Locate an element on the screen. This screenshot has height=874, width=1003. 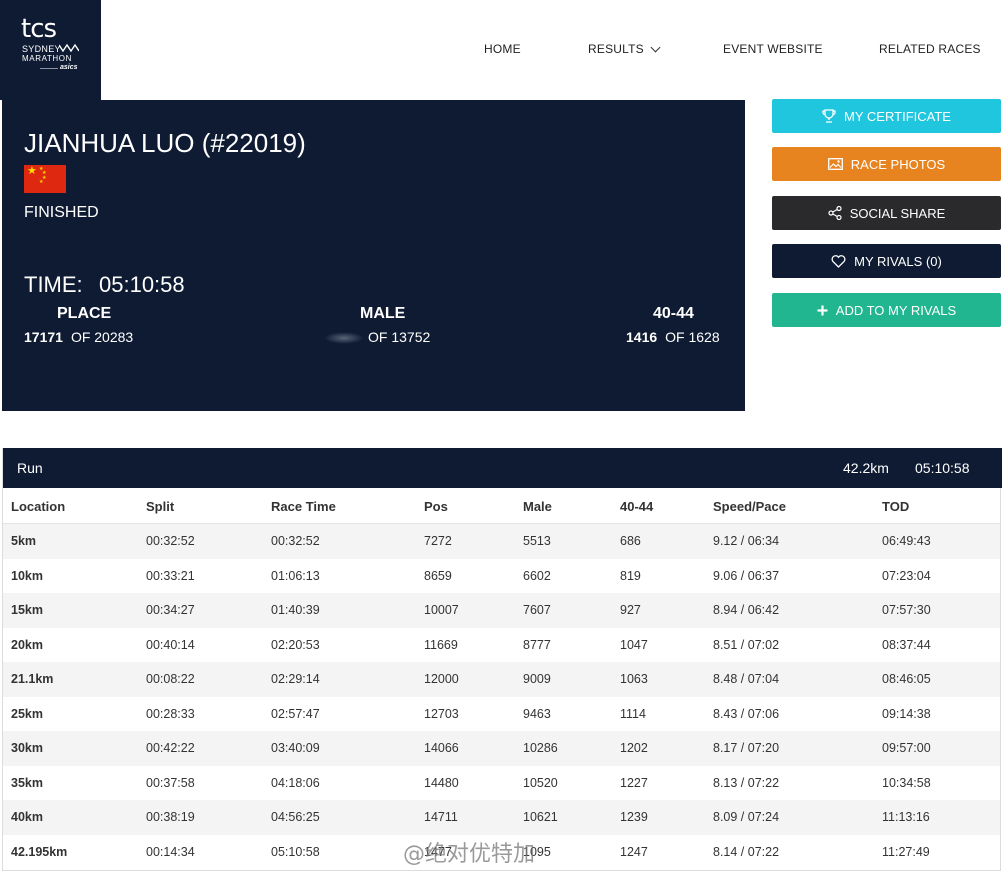
cell-age-group: 927 is located at coordinates (630, 610).